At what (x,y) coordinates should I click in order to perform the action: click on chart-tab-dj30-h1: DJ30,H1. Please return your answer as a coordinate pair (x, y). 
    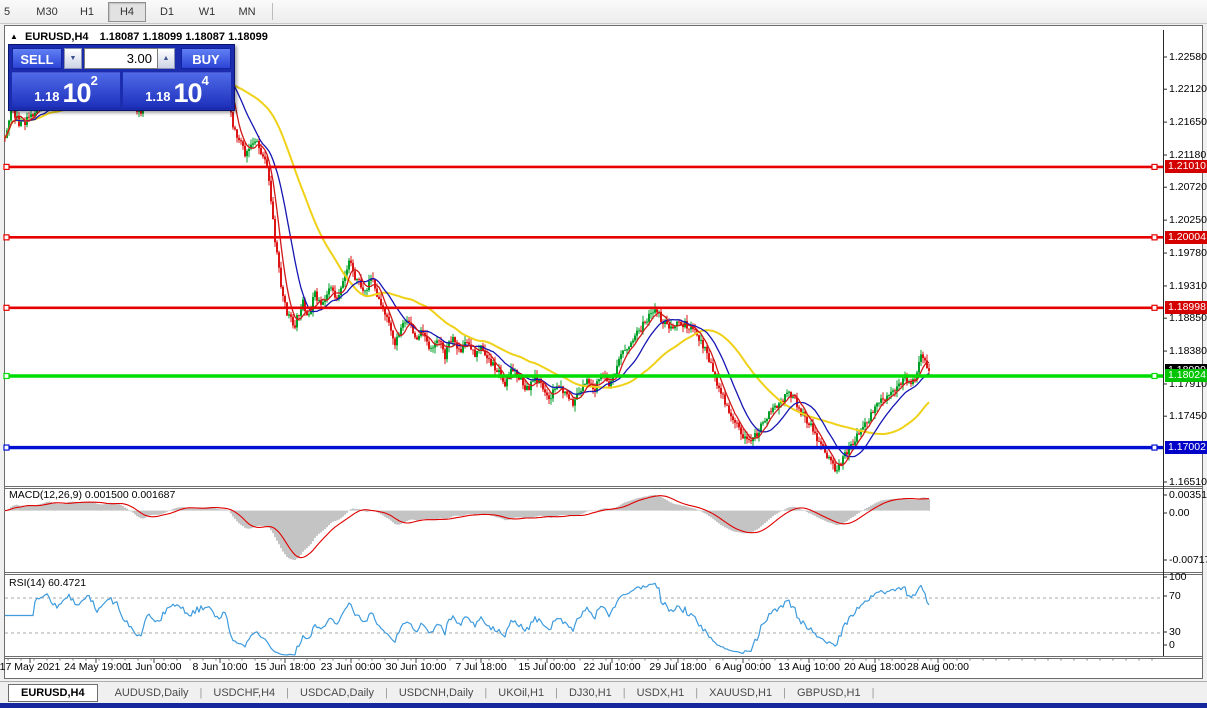
    Looking at the image, I should click on (590, 693).